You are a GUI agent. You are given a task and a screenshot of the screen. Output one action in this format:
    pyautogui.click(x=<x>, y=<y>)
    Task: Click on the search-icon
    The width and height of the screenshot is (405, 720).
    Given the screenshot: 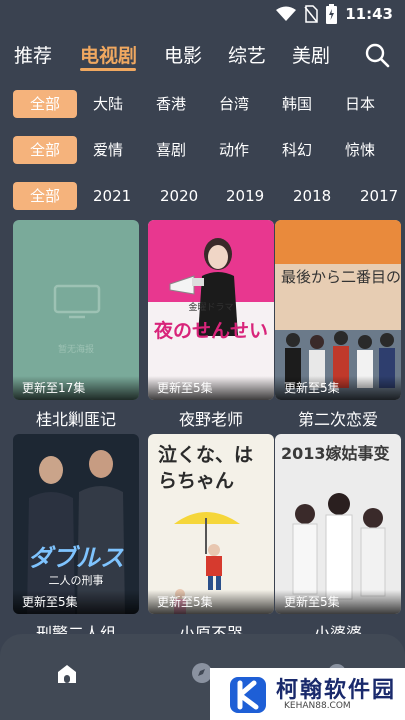 What is the action you would take?
    pyautogui.click(x=377, y=55)
    